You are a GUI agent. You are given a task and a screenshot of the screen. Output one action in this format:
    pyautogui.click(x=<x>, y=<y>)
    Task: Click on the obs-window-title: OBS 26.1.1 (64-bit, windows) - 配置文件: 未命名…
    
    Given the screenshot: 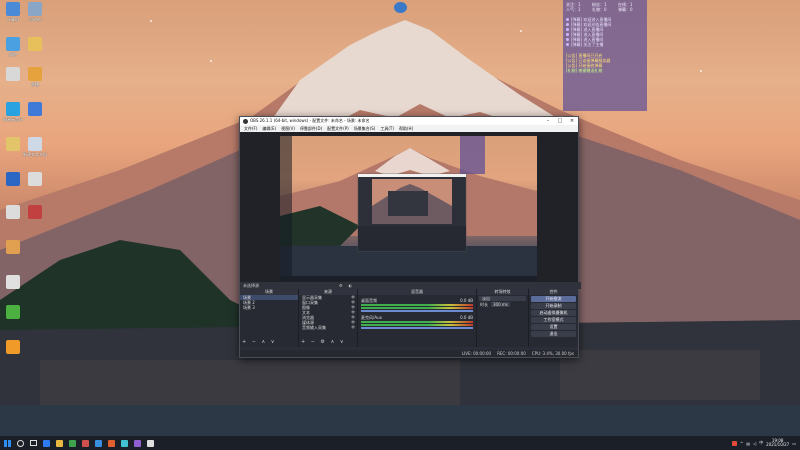 What is the action you would take?
    pyautogui.click(x=310, y=120)
    